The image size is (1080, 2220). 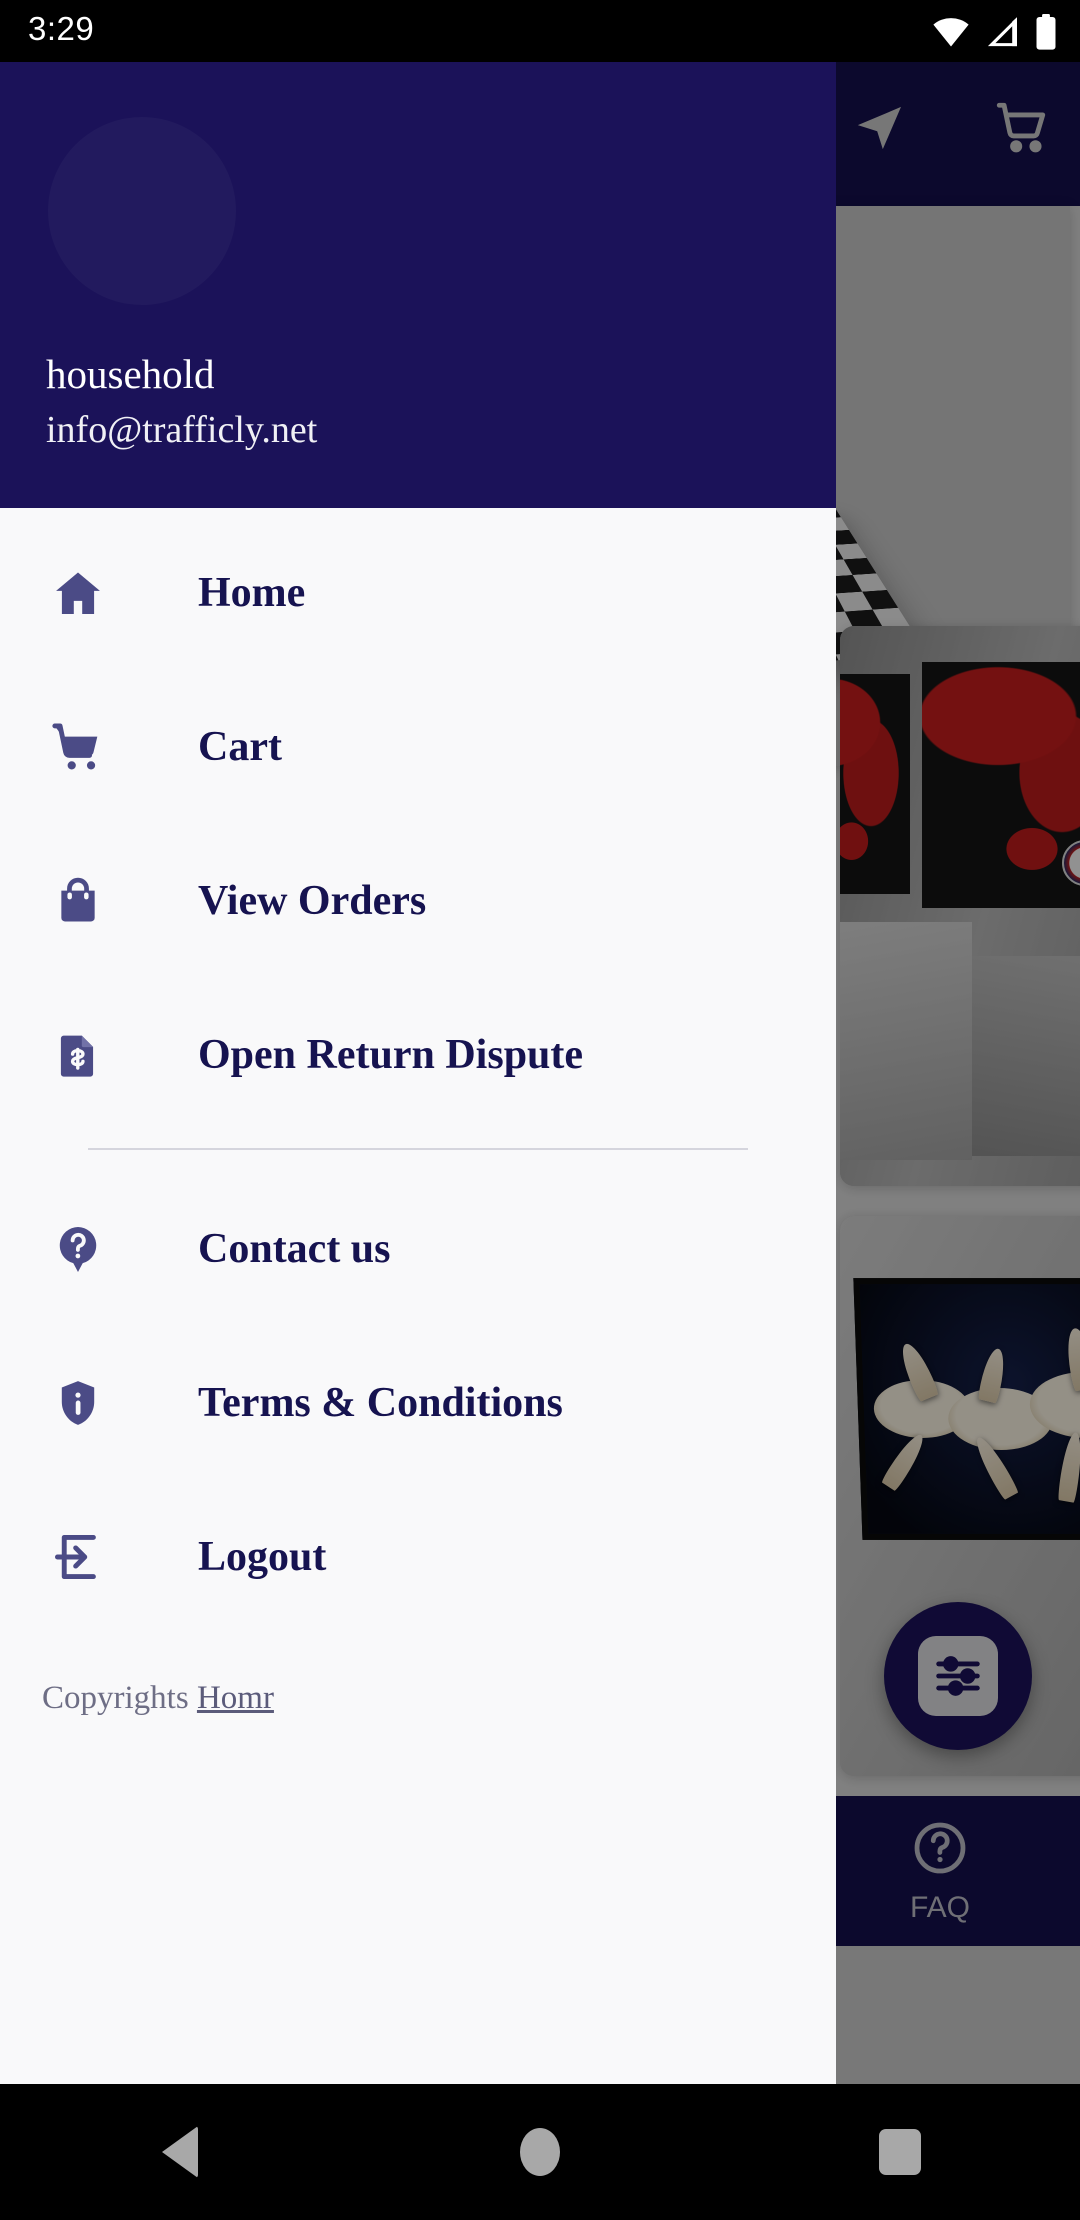 What do you see at coordinates (78, 1055) in the screenshot?
I see `receipt-dollar-icon` at bounding box center [78, 1055].